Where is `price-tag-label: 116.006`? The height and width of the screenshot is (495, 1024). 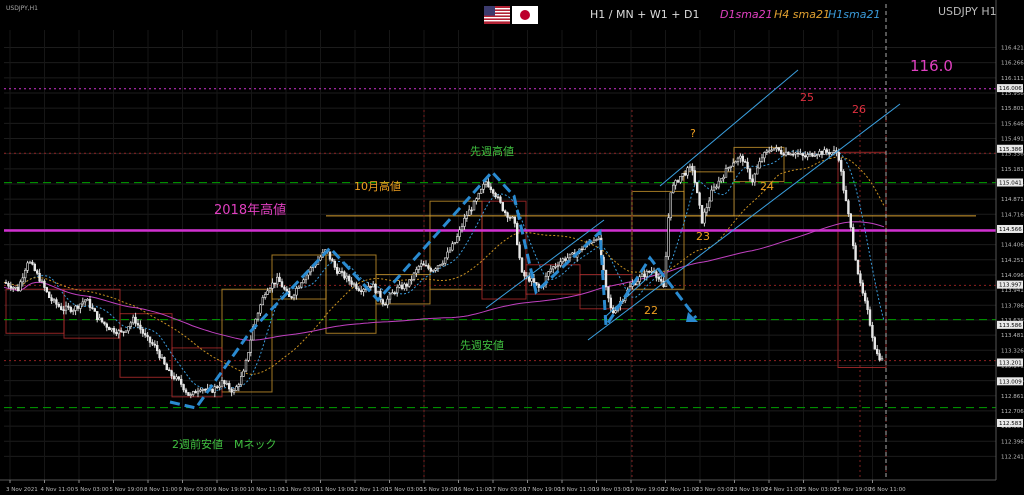
price-tag-label: 116.006 is located at coordinates (1010, 89).